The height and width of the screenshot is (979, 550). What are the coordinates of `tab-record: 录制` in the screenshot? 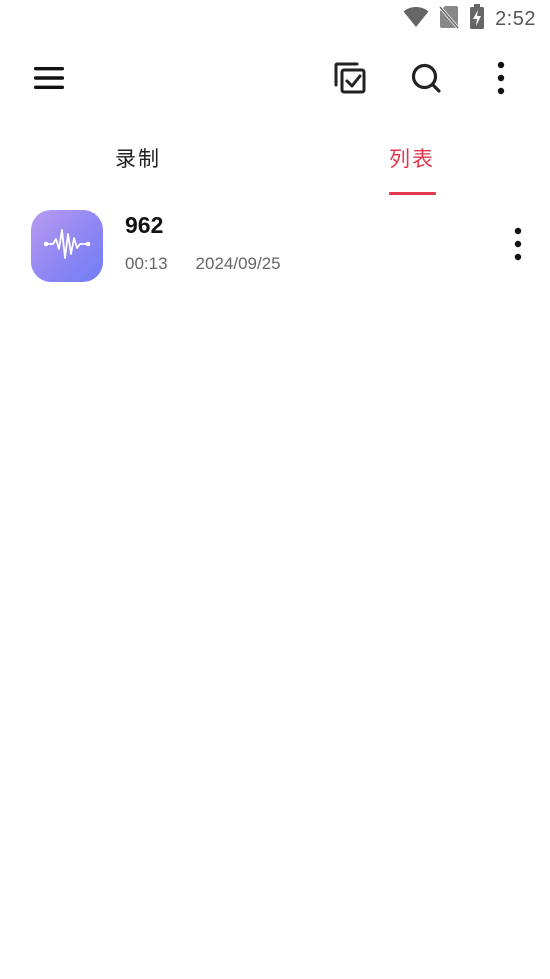 It's located at (138, 170).